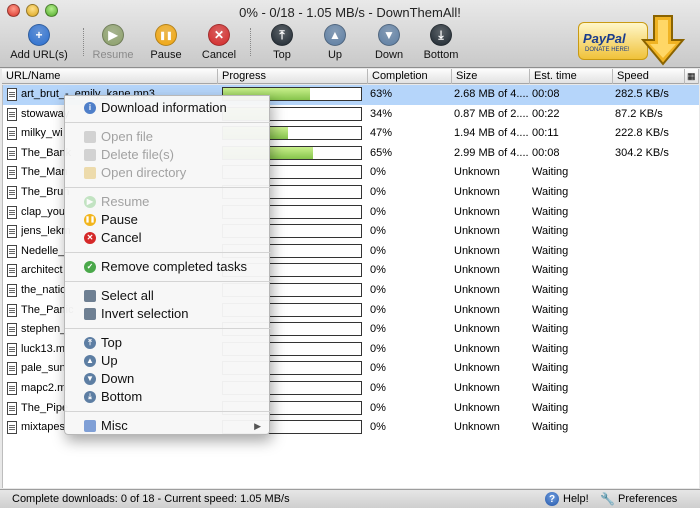  I want to click on speed-cell: 222.8 KB/s, so click(642, 133).